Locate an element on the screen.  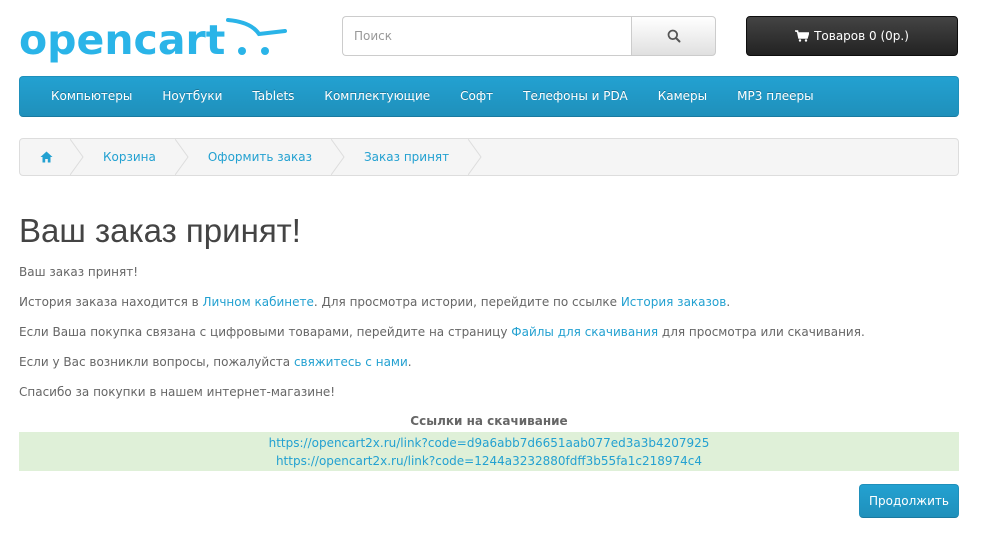
breadcrumb-checkout-label: Оформить заказ is located at coordinates (259, 157).